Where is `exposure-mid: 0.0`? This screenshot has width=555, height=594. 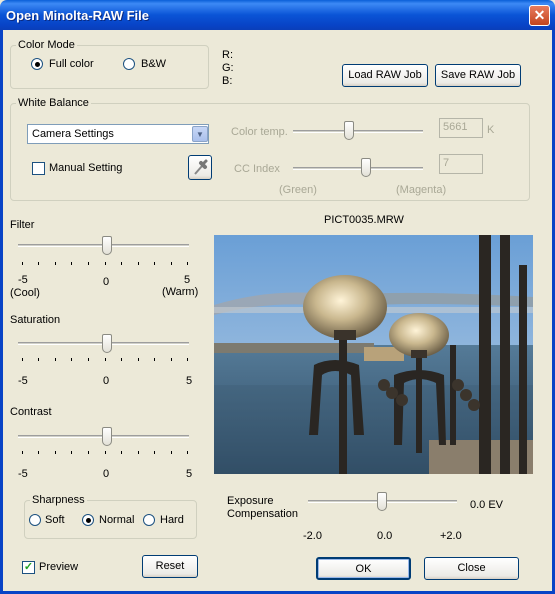
exposure-mid: 0.0 is located at coordinates (385, 536).